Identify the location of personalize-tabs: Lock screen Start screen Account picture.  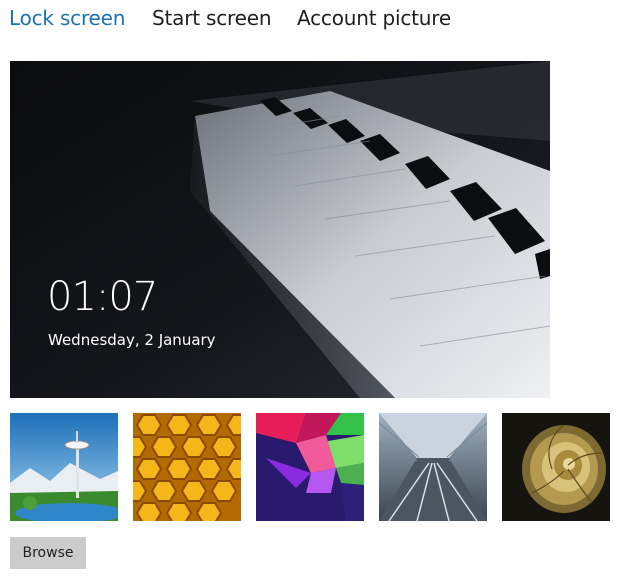
(310, 20).